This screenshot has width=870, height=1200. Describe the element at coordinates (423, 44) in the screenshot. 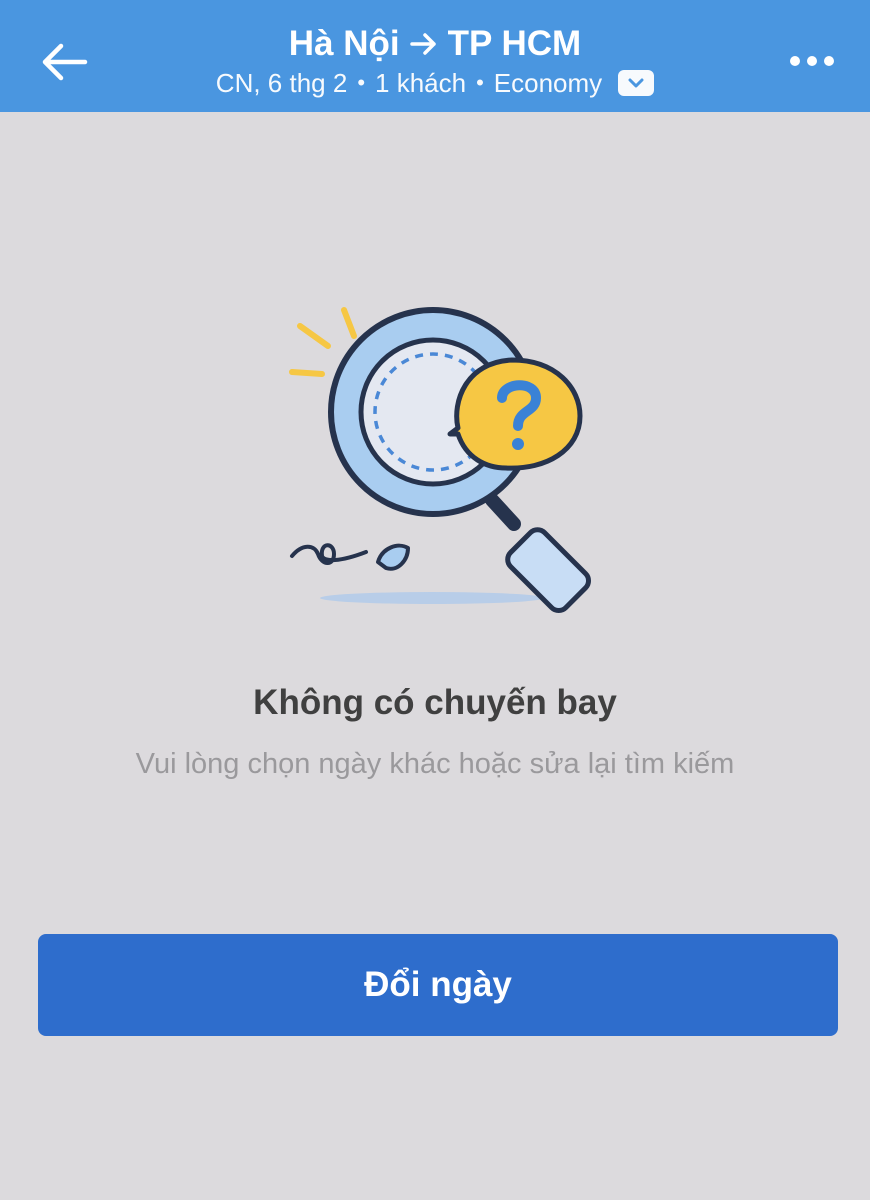

I see `arrow-right-icon` at that location.